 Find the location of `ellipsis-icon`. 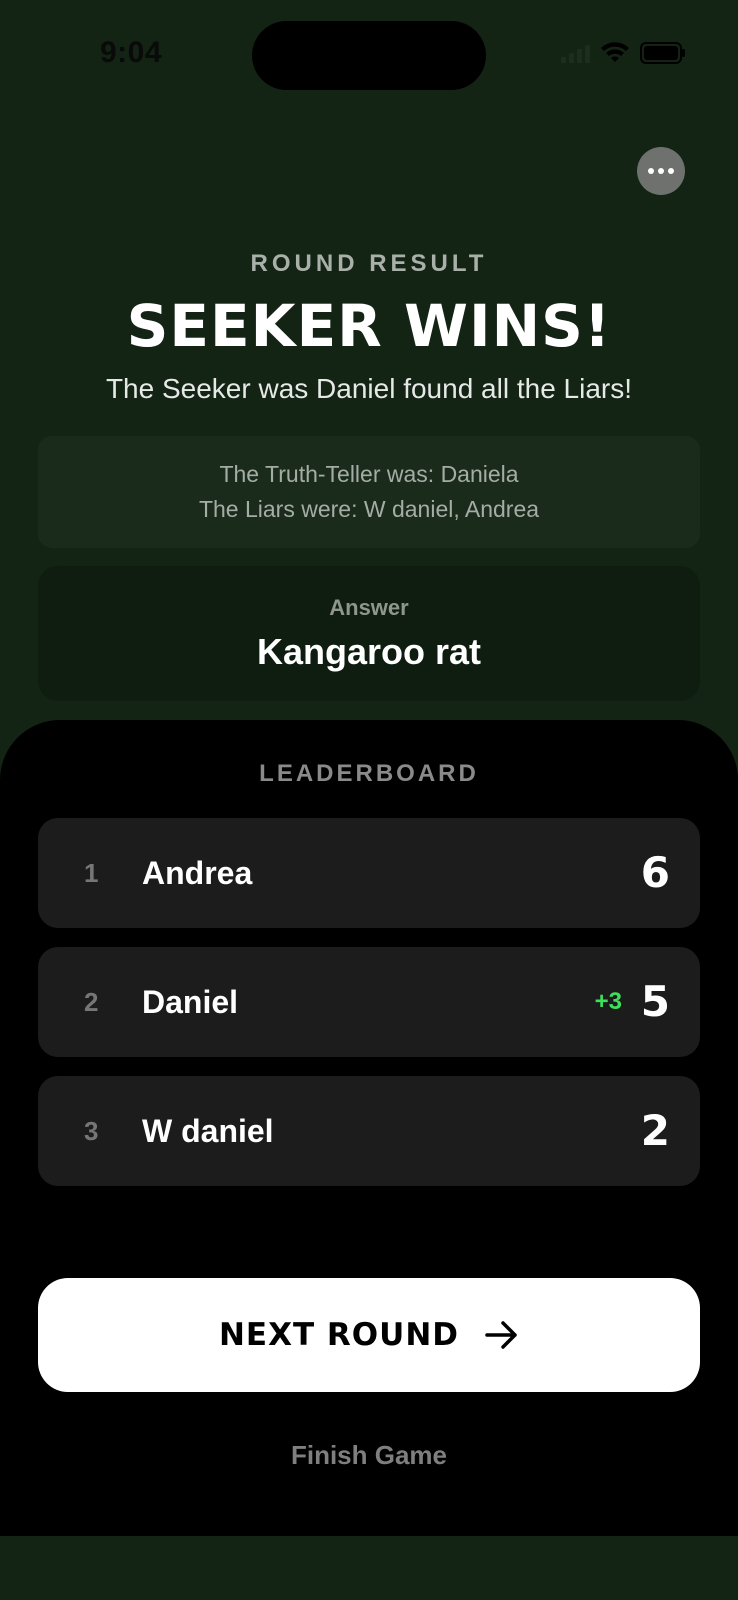

ellipsis-icon is located at coordinates (651, 171).